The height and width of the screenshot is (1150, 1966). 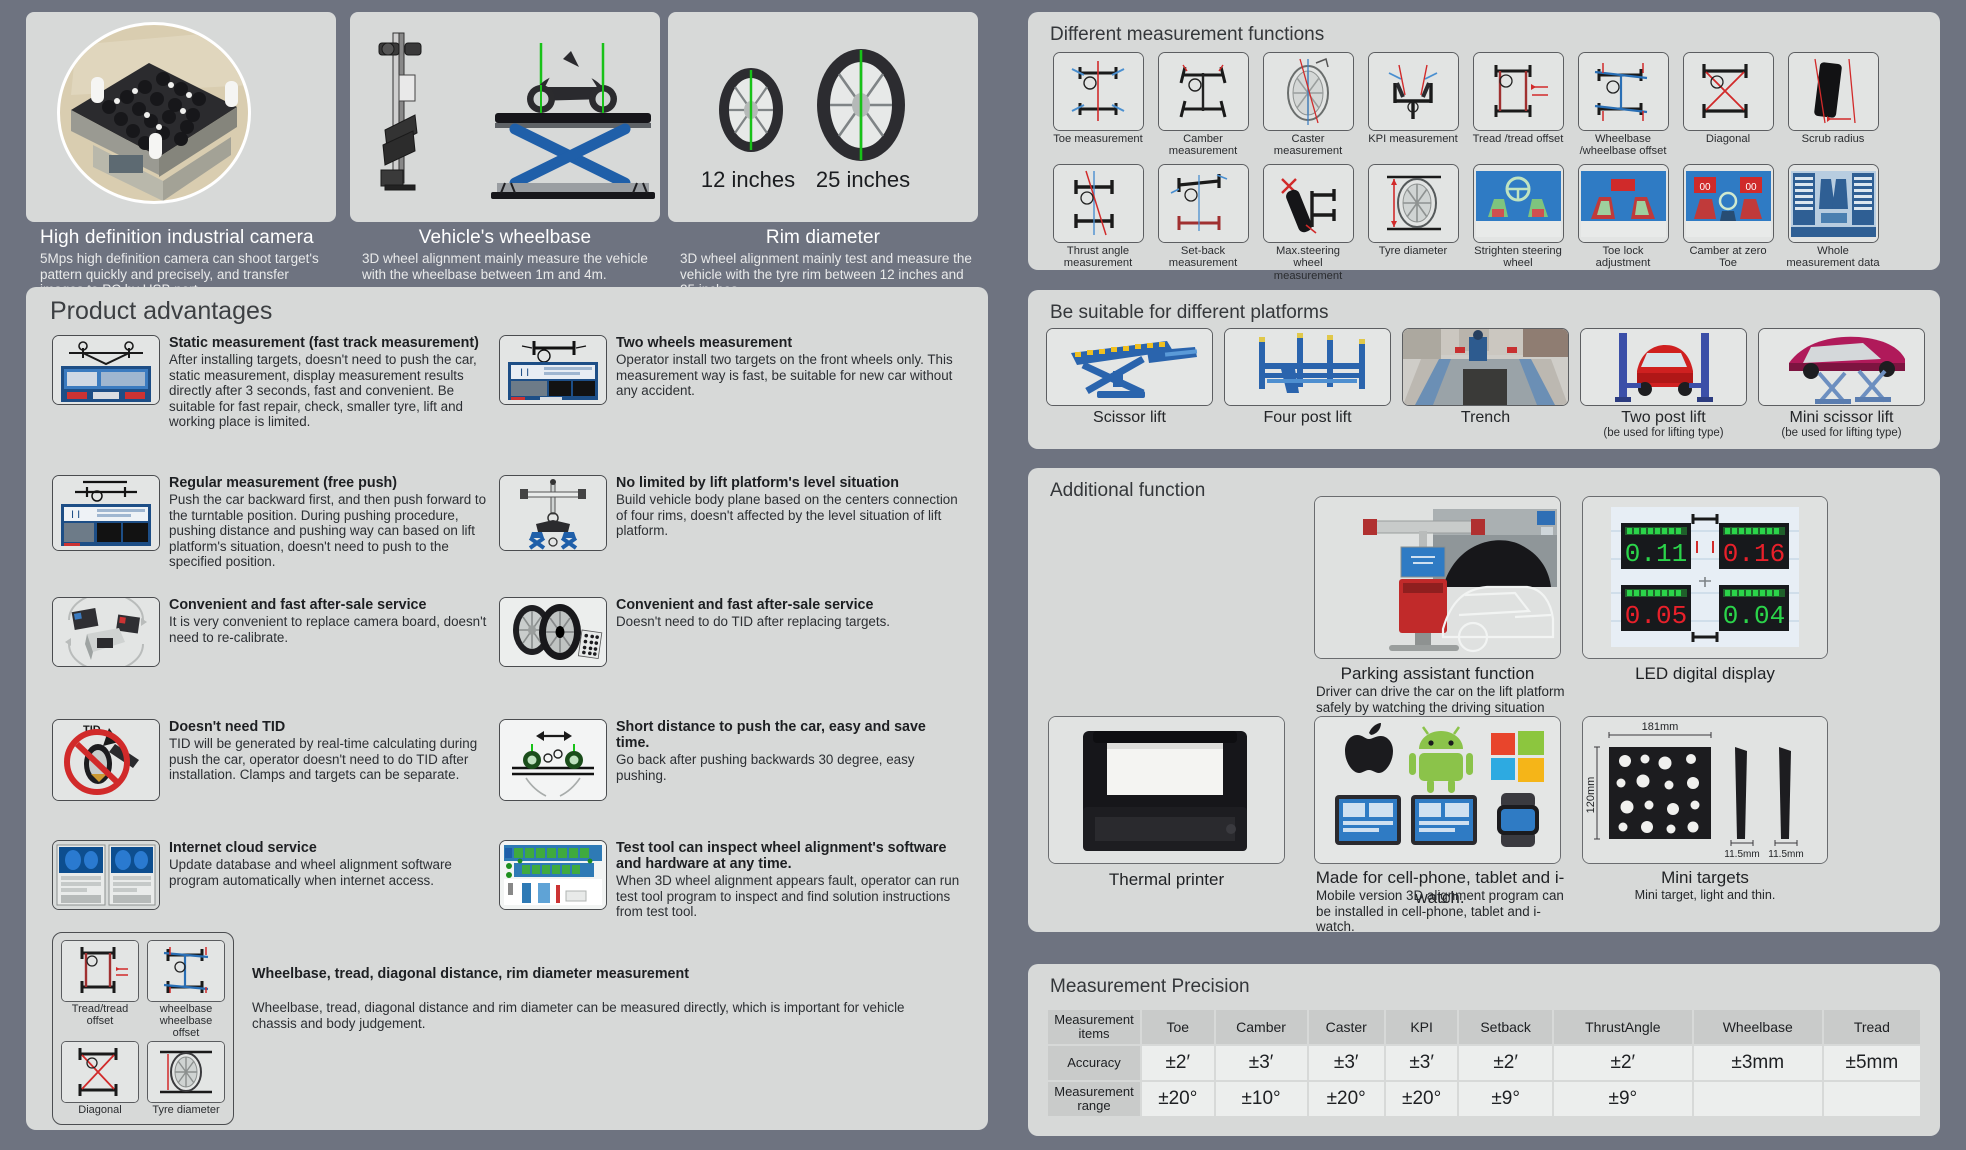 I want to click on fn-max-steering-wheel: Max.steering wheel measurement, so click(x=1308, y=223).